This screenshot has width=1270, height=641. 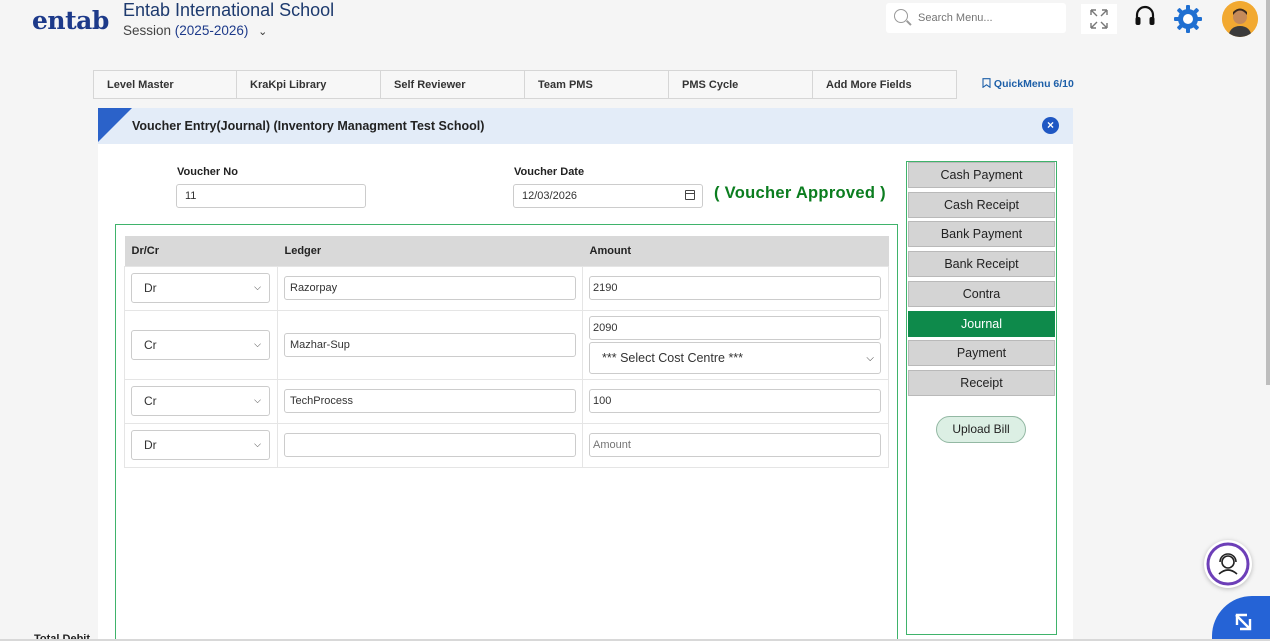 I want to click on upload-bill-button: Upload Bill, so click(x=981, y=429).